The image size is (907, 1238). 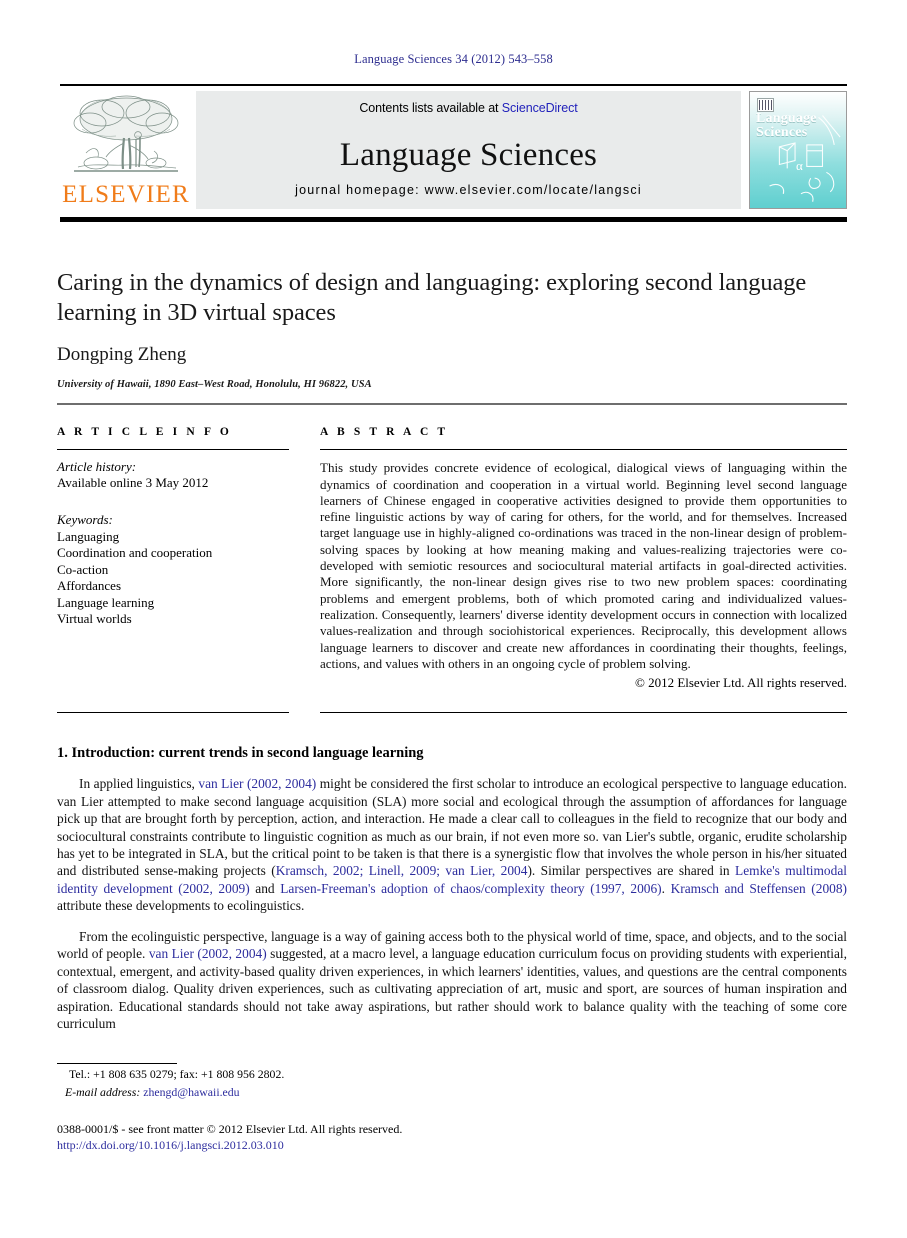 What do you see at coordinates (191, 1092) in the screenshot?
I see `email-link: zhengd@hawaii.edu` at bounding box center [191, 1092].